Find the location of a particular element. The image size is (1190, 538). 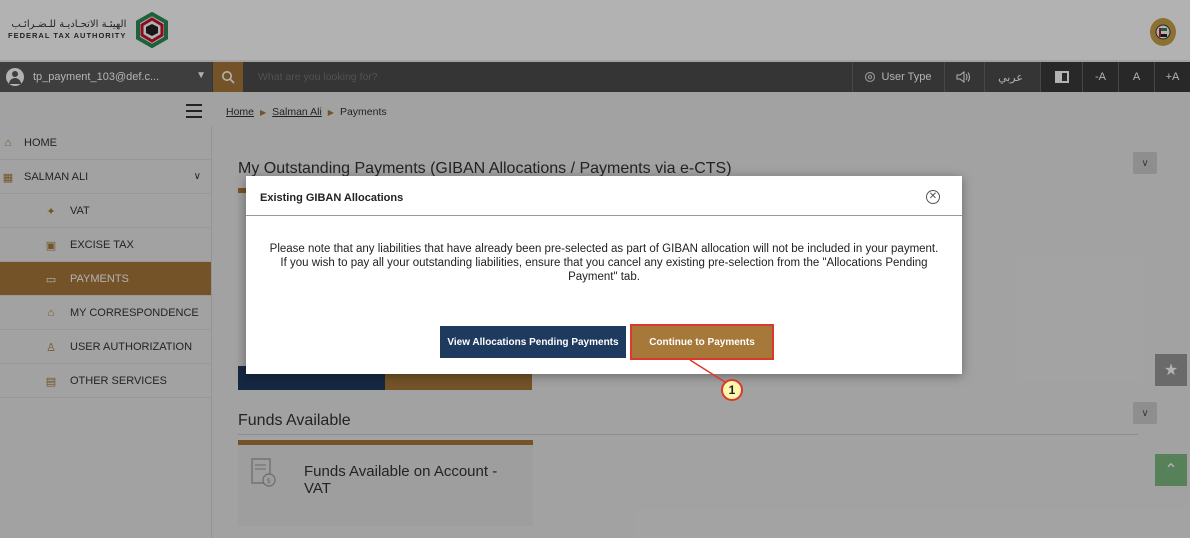

close-icon: ✕ is located at coordinates (933, 197).